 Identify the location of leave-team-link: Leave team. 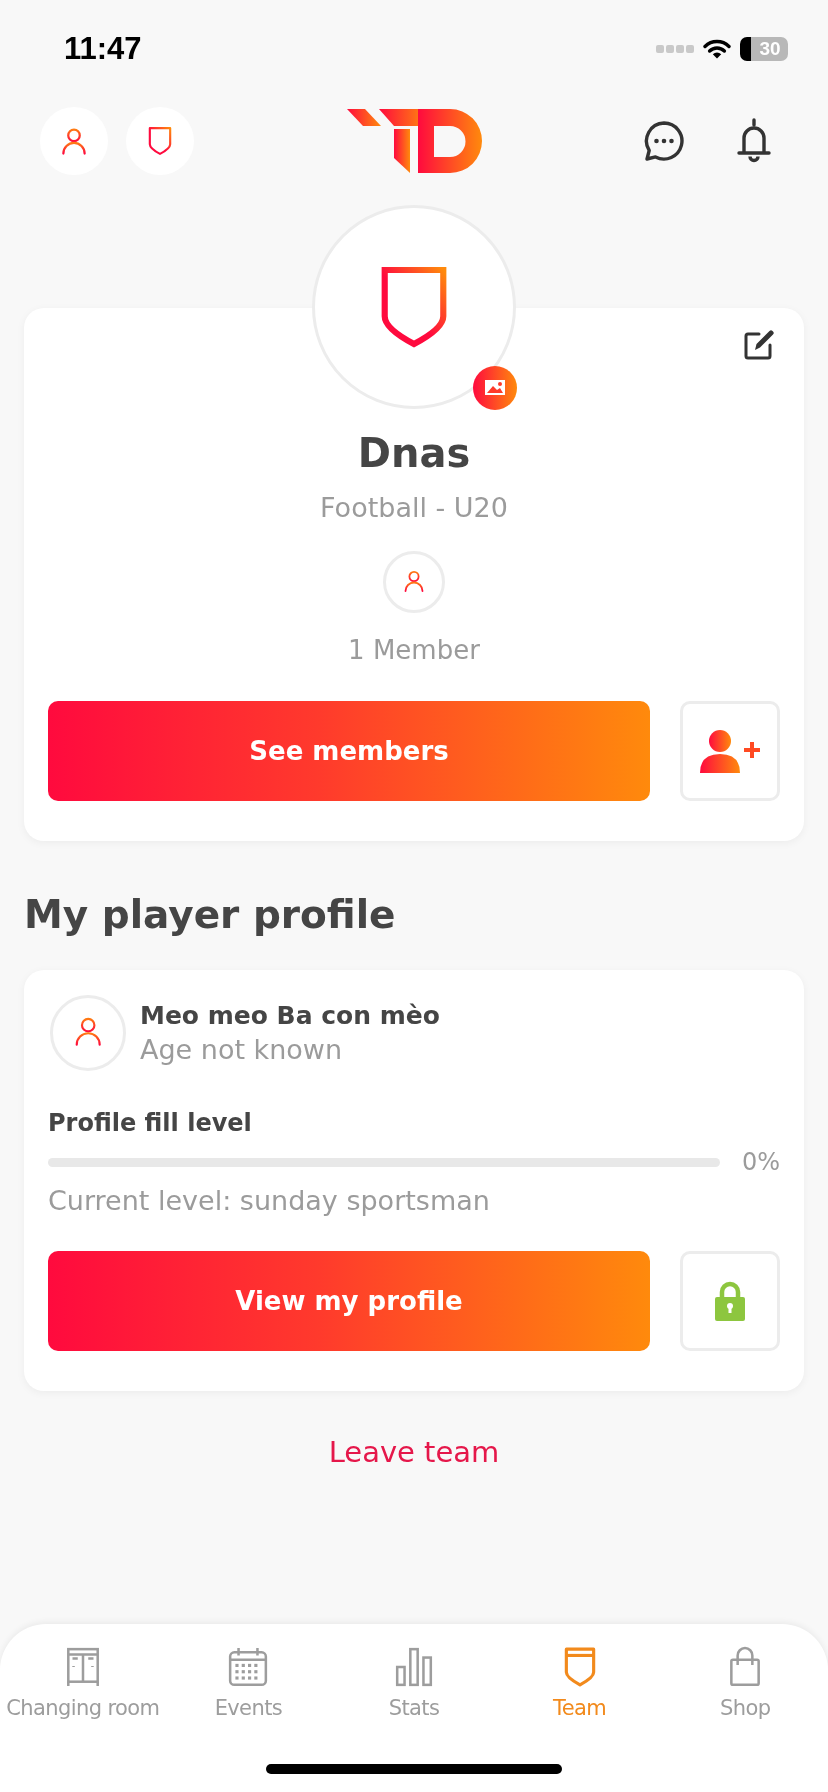
(414, 1452).